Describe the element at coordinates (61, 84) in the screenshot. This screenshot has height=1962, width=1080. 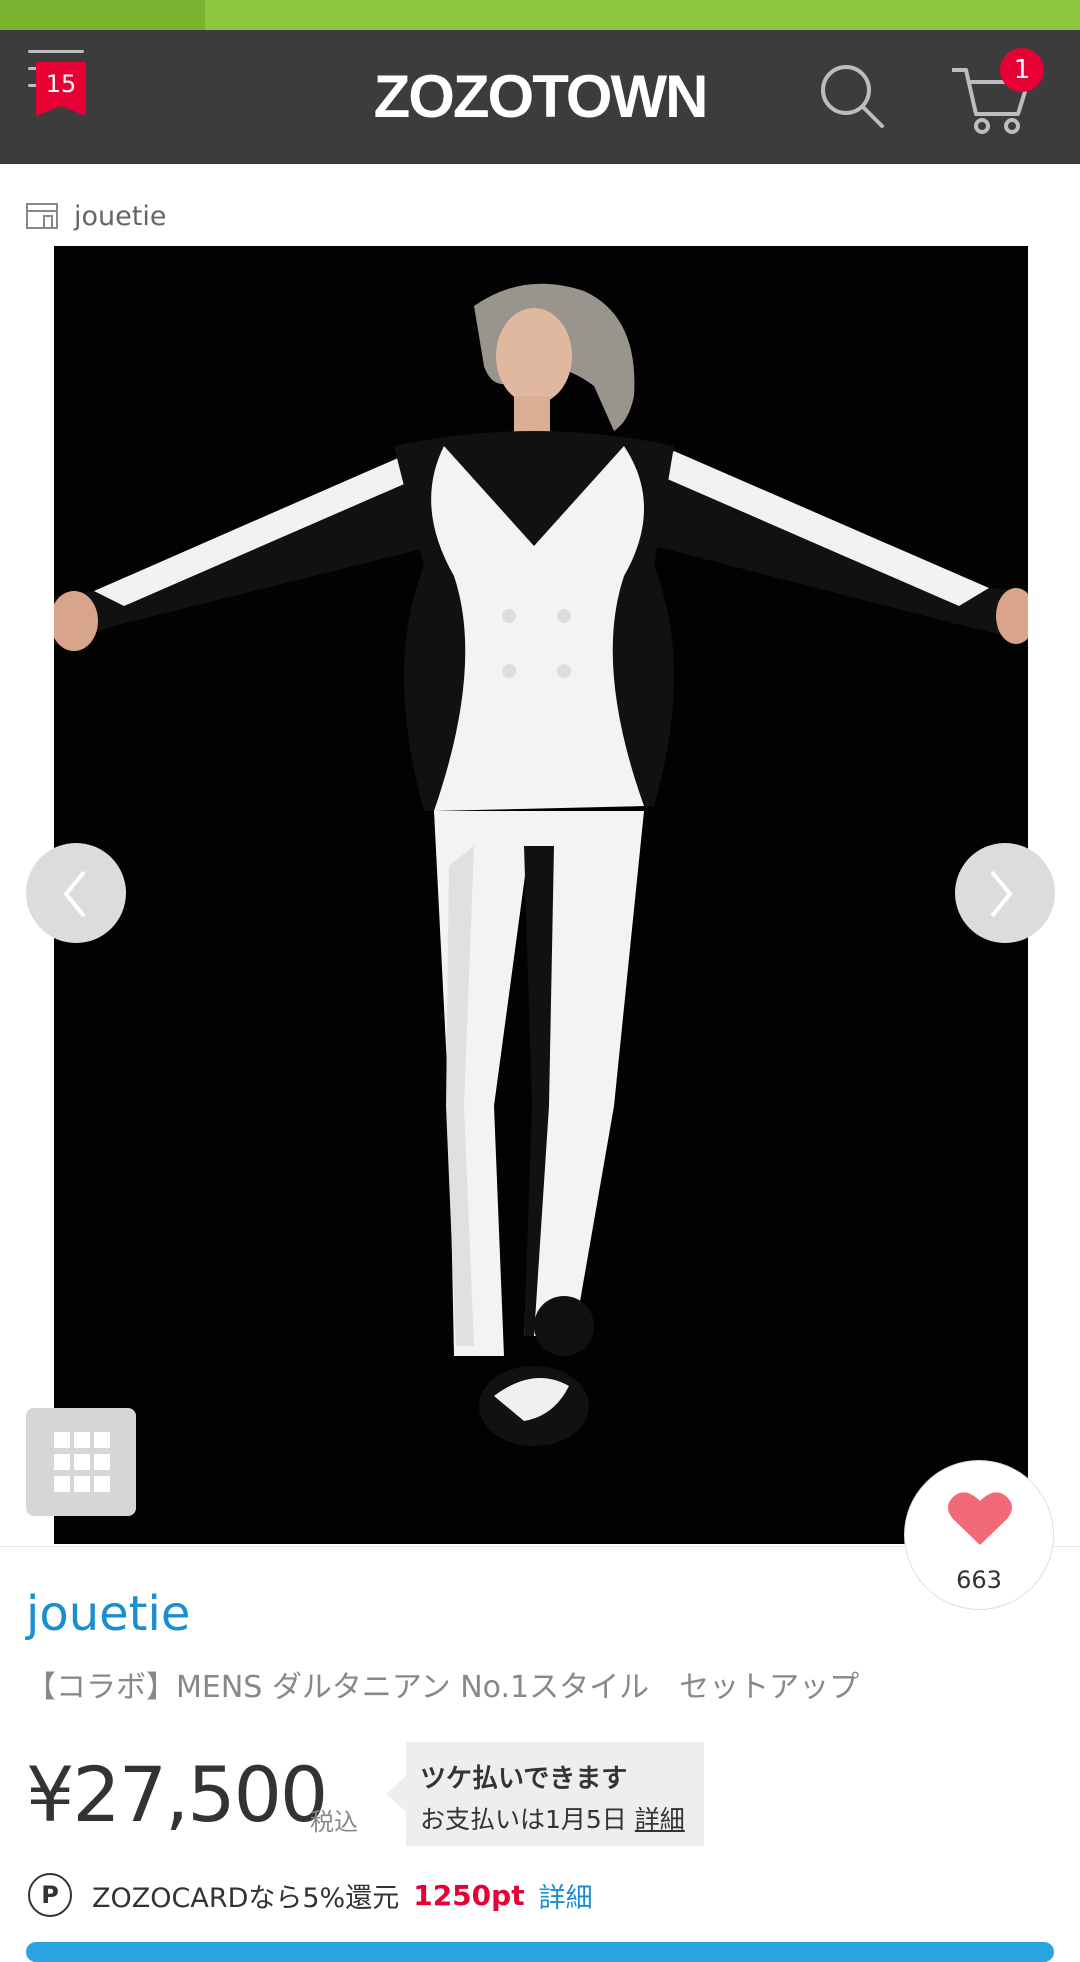
I see `menu-badge-count: 15` at that location.